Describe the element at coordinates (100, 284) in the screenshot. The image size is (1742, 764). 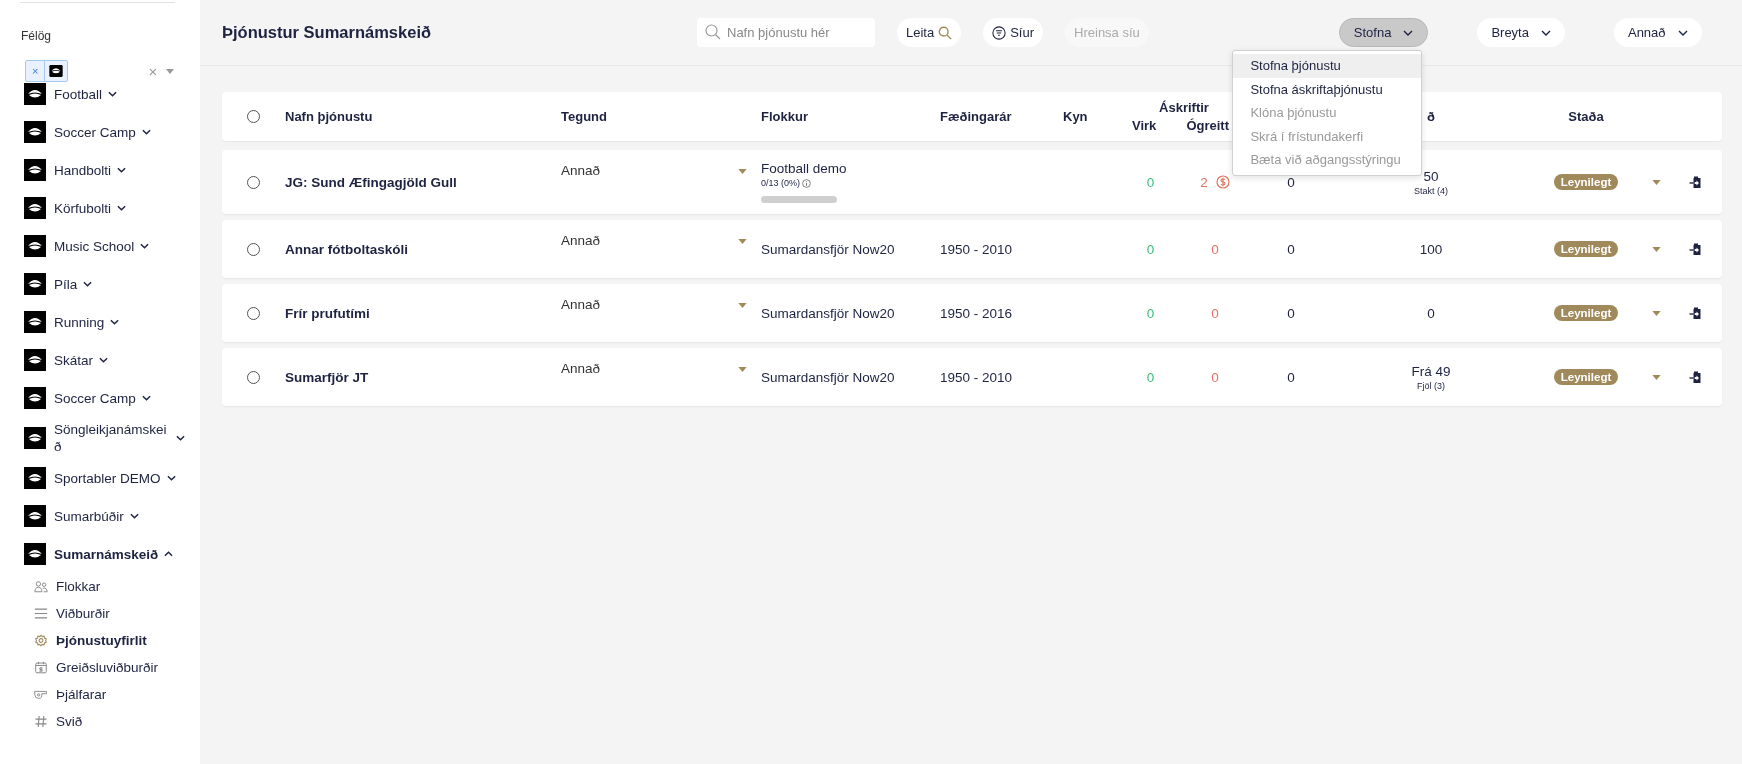
I see `club-item: Píla` at that location.